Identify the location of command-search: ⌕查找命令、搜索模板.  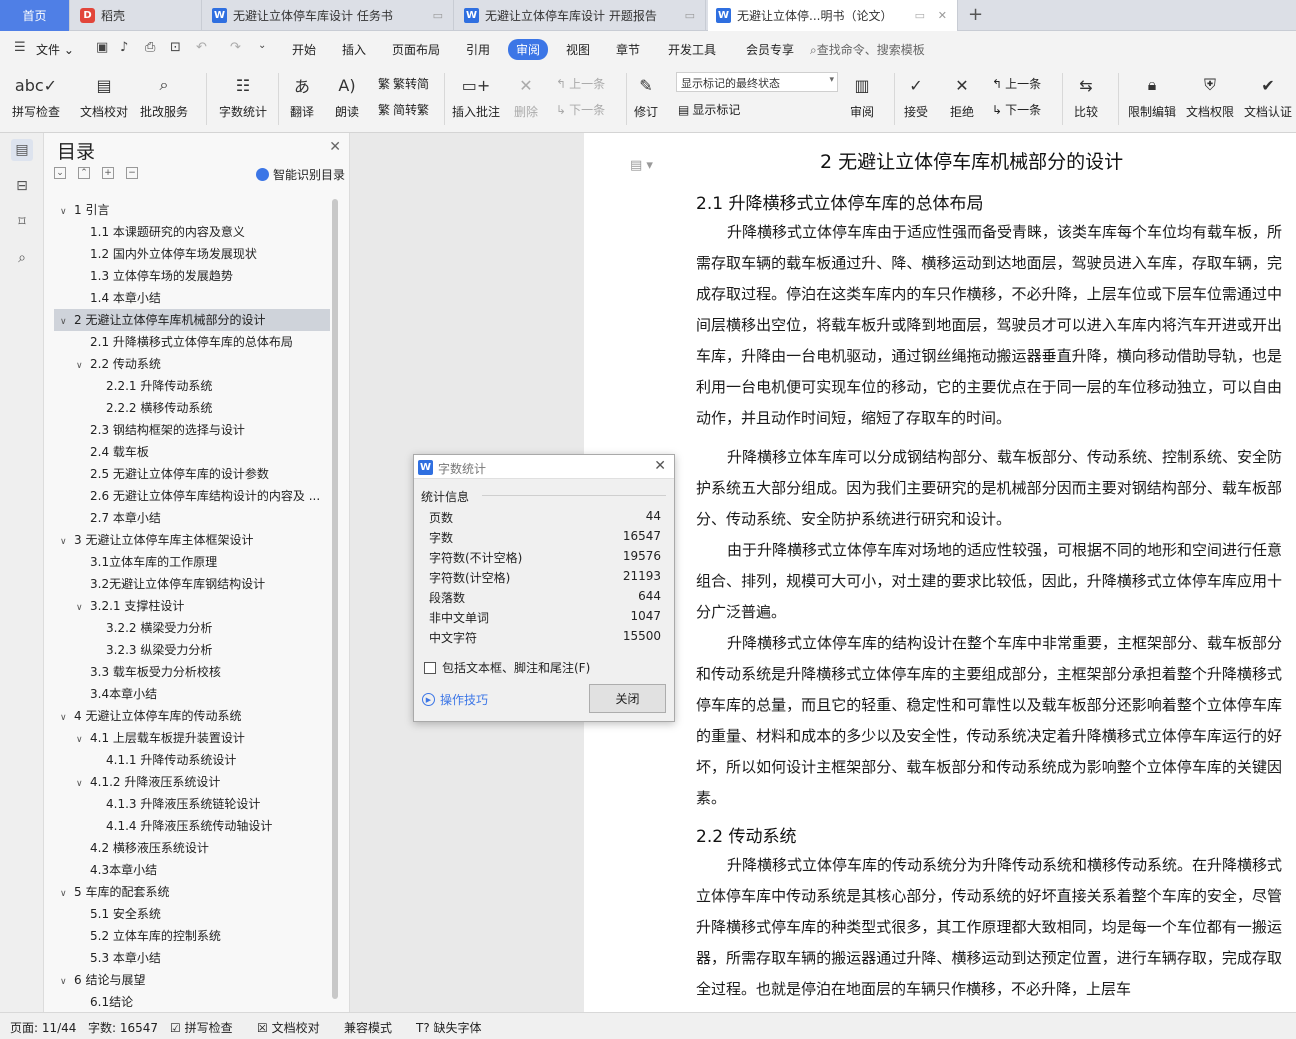
(867, 49).